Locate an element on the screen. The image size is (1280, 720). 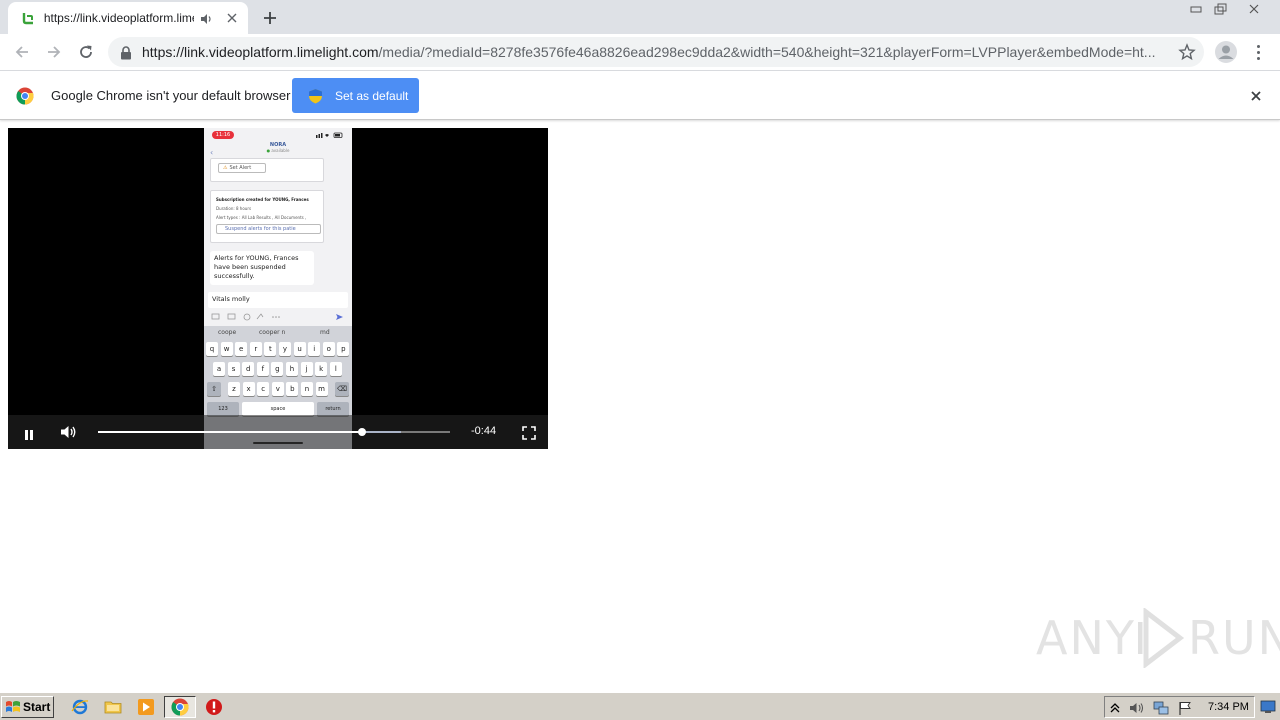
seek-bar-handle is located at coordinates (362, 432).